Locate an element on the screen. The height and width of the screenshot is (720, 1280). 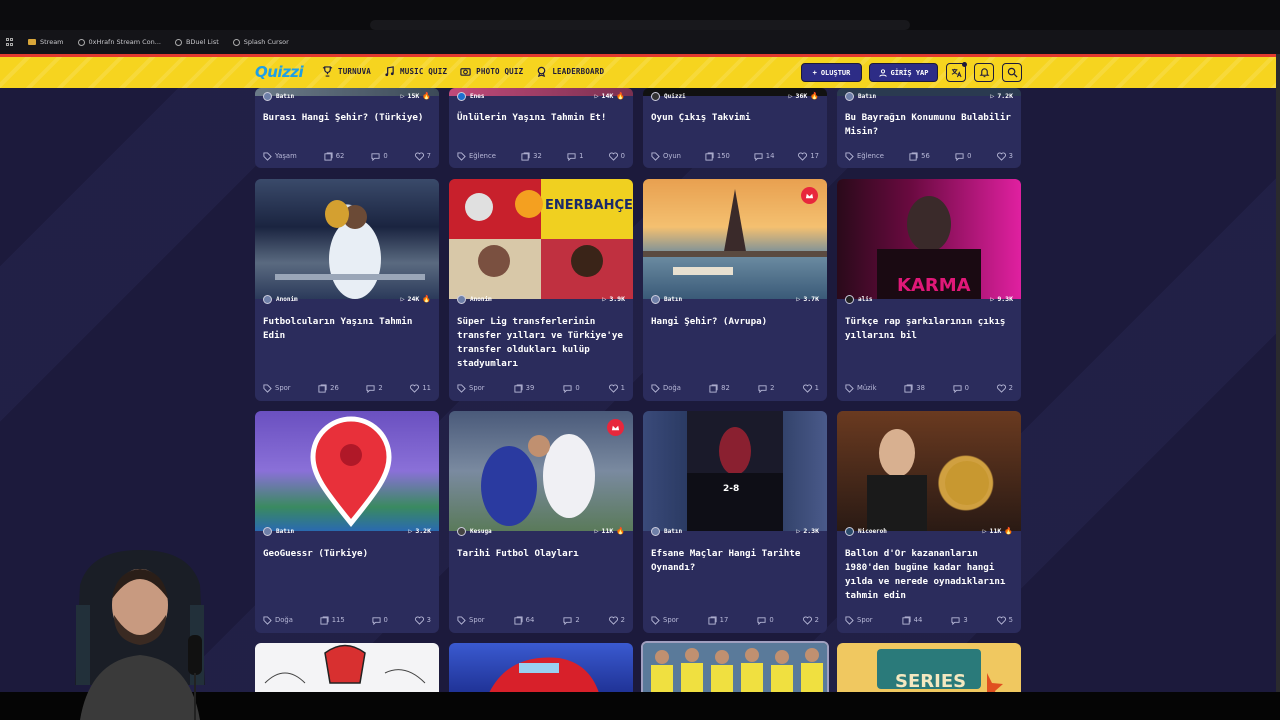
scrollbar is located at coordinates (1278, 373).